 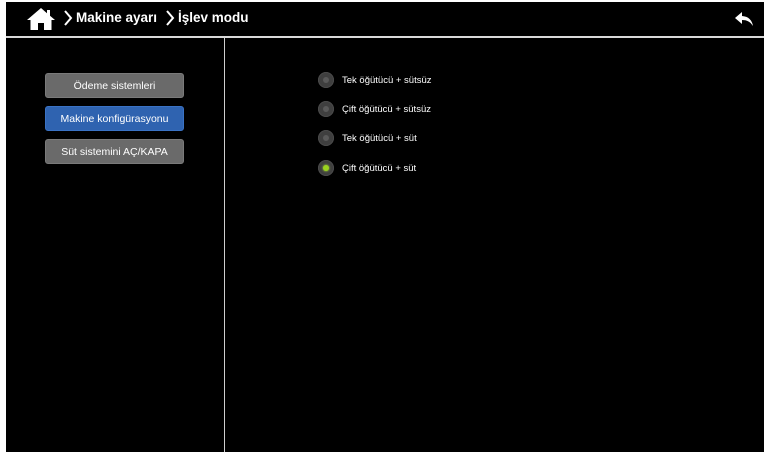 I want to click on option-label: Tek öğütücü + süt, so click(x=379, y=138).